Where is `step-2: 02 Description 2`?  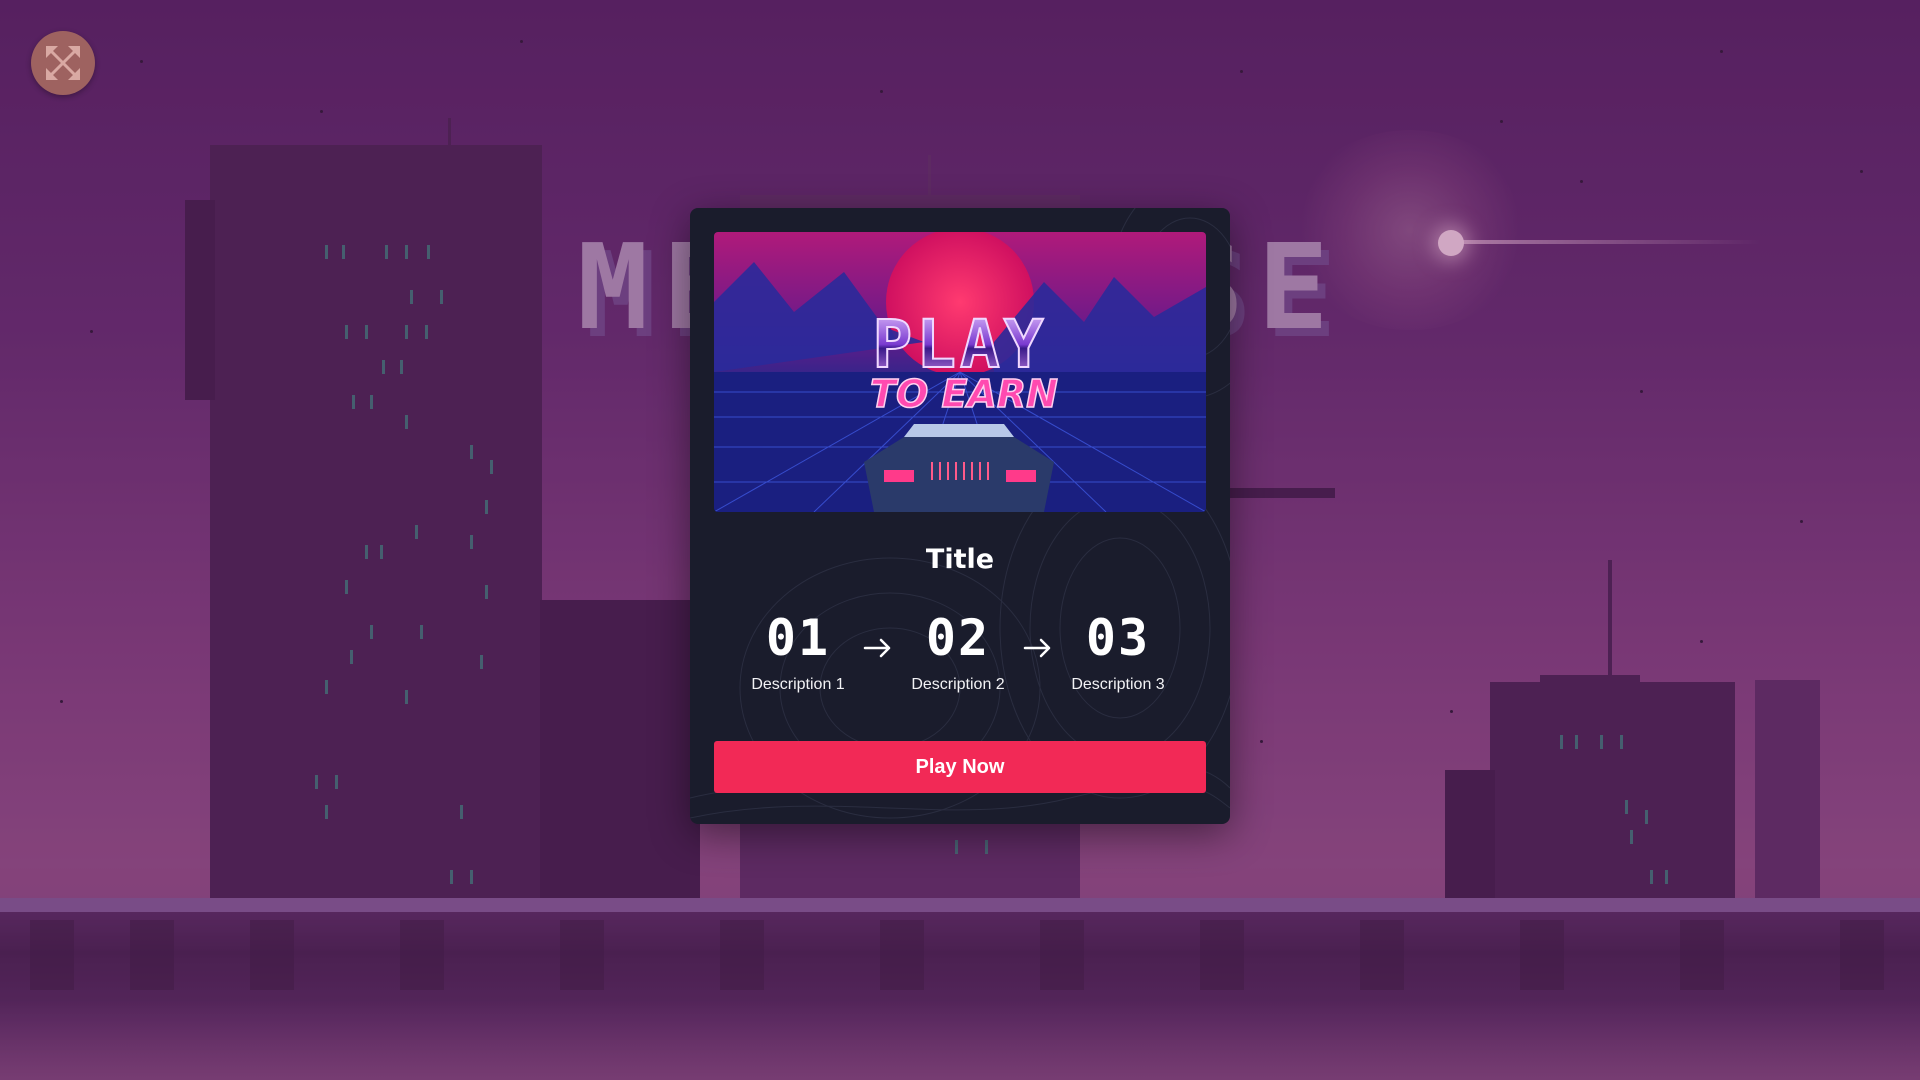
step-2: 02 Description 2 is located at coordinates (958, 651).